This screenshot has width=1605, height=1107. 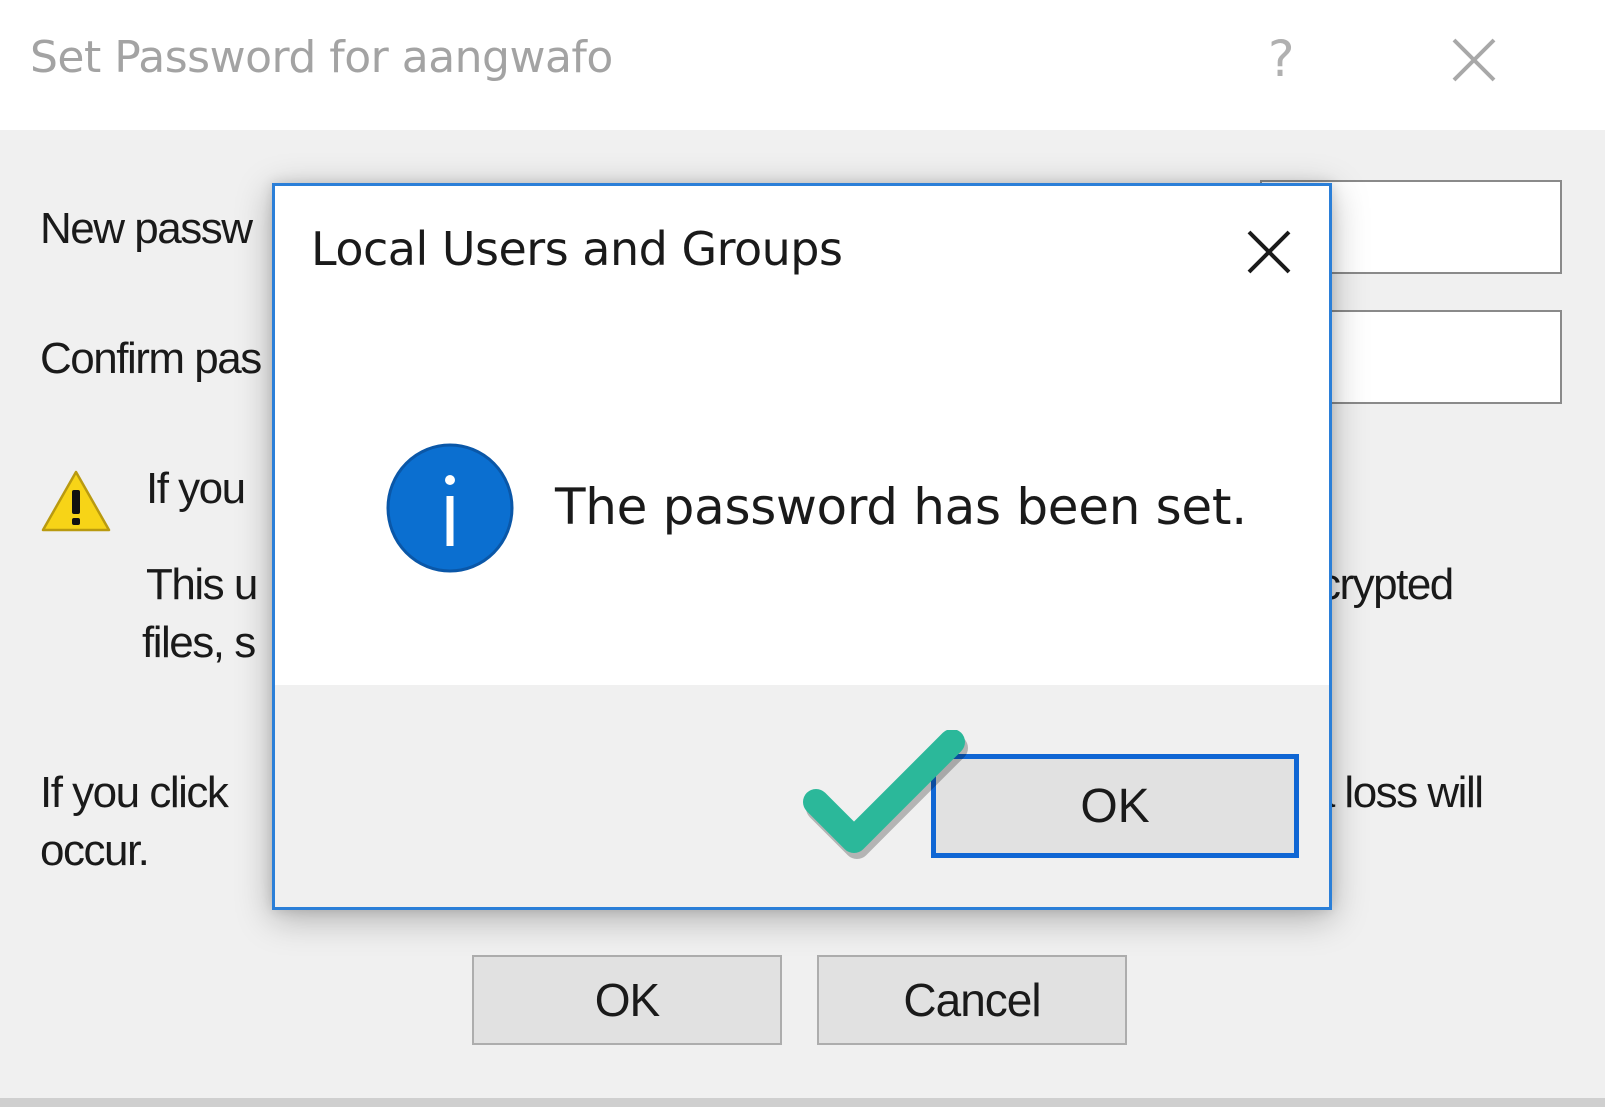 What do you see at coordinates (901, 507) in the screenshot?
I see `message-text: The password has been set.` at bounding box center [901, 507].